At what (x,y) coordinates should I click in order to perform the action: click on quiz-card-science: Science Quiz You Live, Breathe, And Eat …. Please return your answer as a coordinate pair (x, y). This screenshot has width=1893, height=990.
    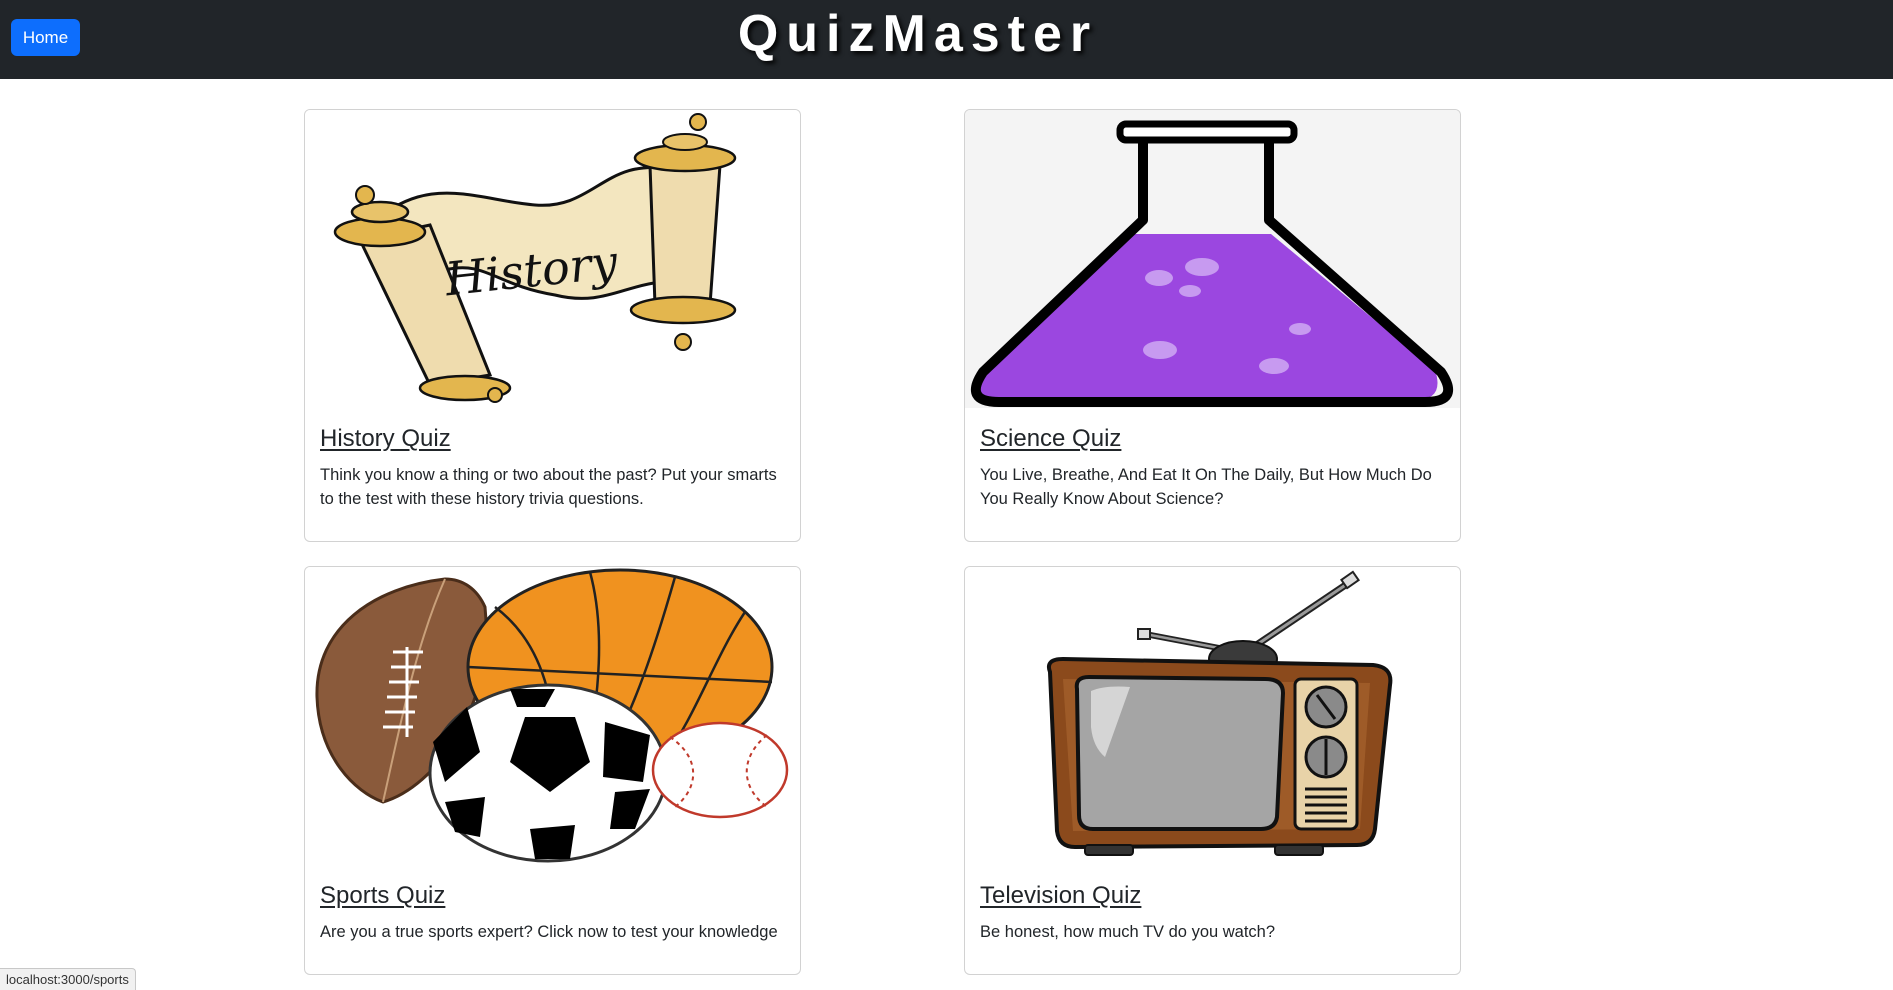
    Looking at the image, I should click on (1212, 325).